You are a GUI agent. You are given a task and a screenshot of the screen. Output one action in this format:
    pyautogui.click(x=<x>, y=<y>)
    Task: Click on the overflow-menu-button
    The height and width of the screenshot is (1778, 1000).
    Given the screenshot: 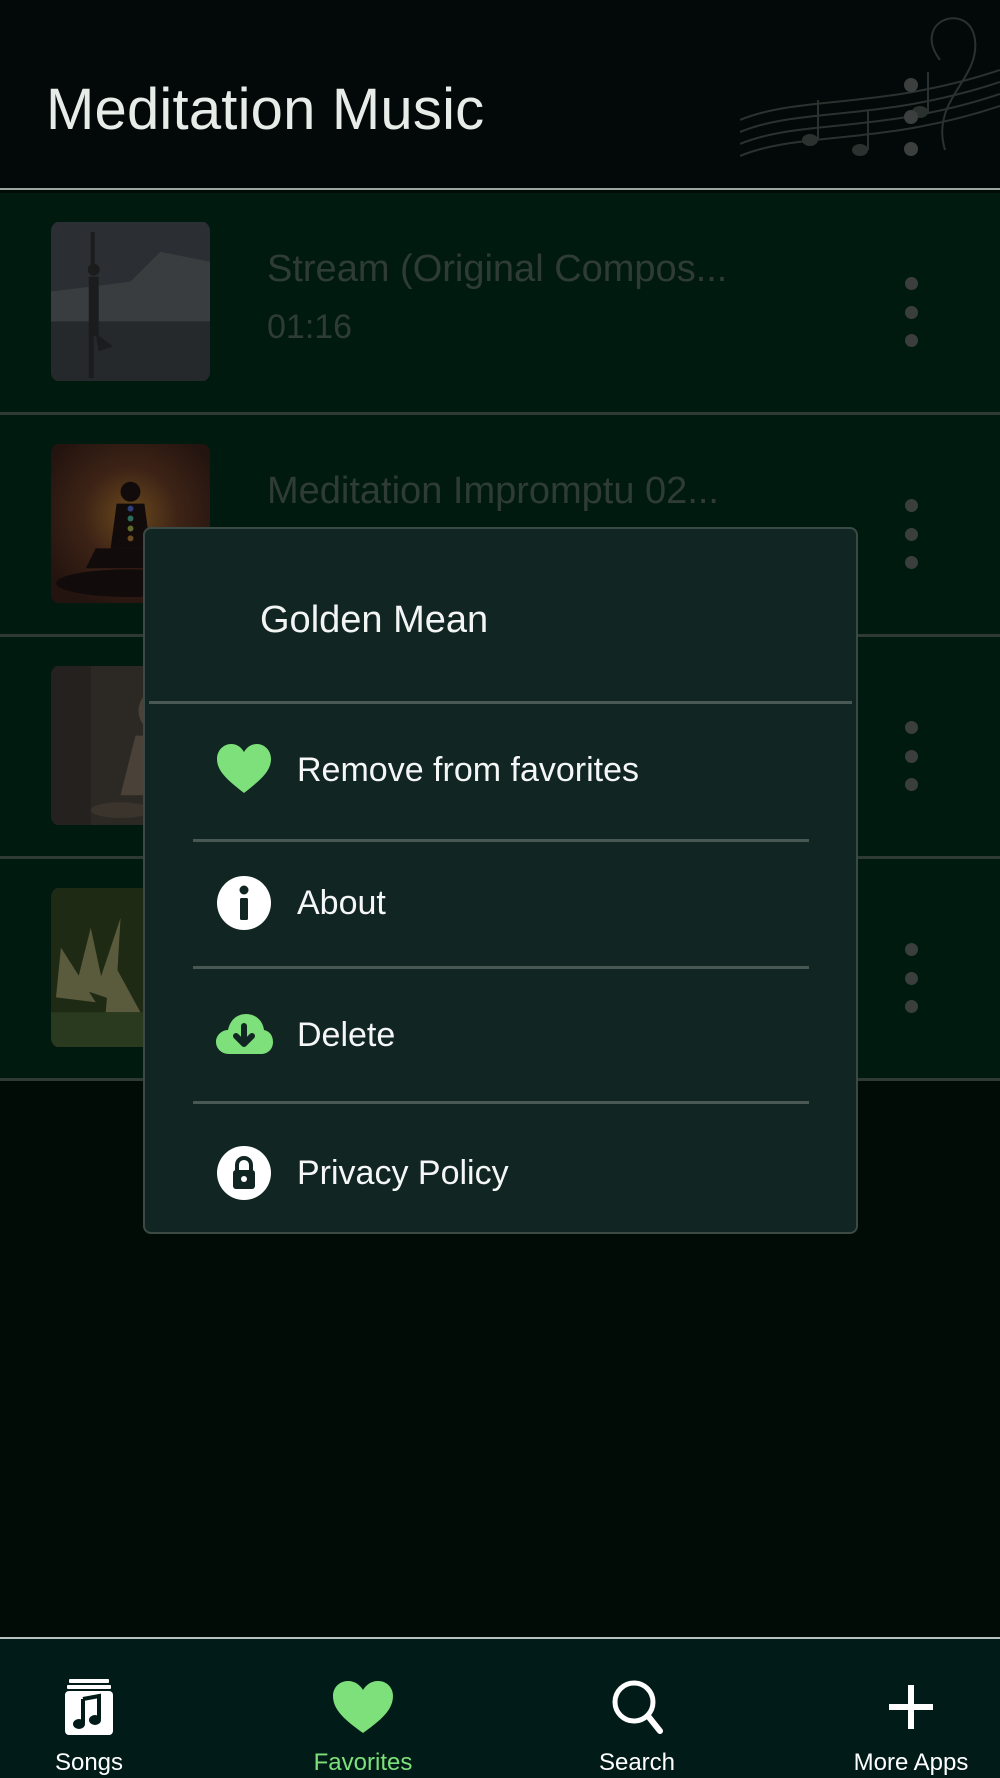 What is the action you would take?
    pyautogui.click(x=911, y=117)
    